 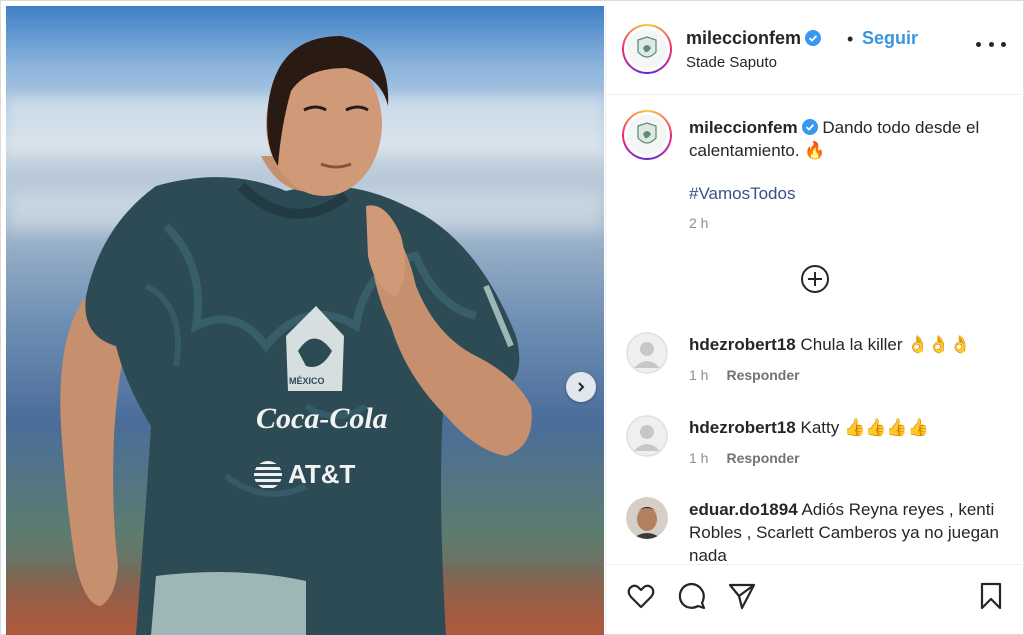 I want to click on comment-text: hdezrobert18 Chula la killer 👌👌👌, so click(x=849, y=344).